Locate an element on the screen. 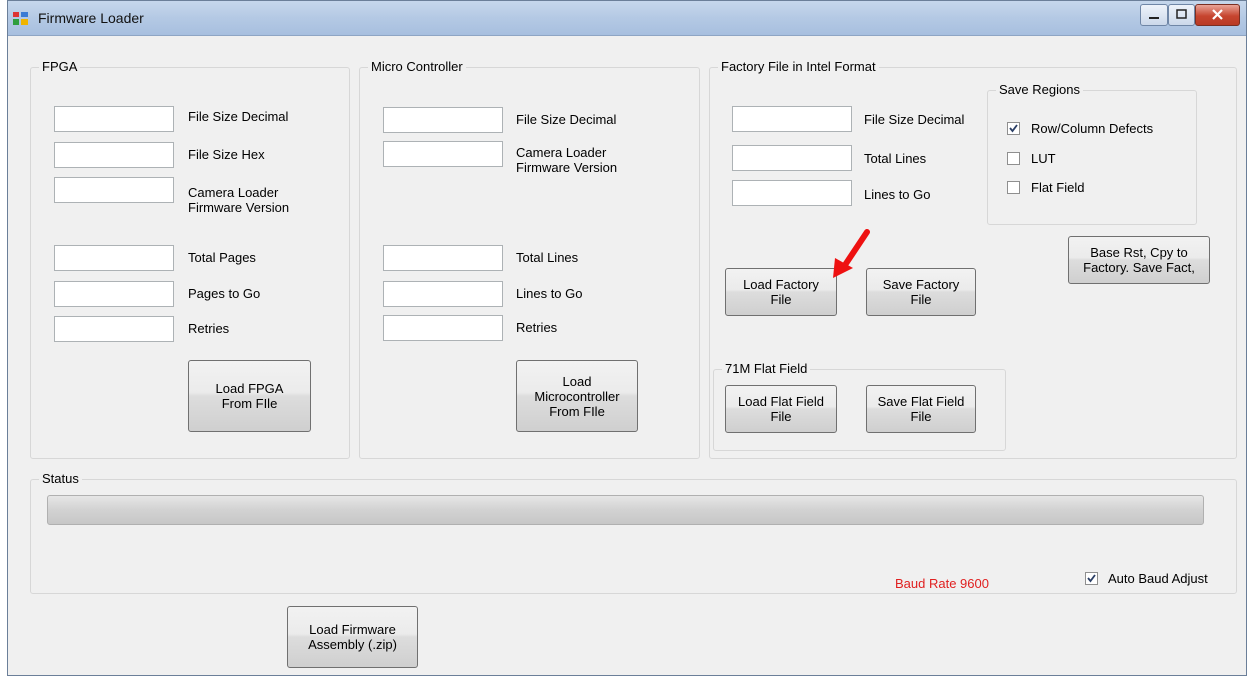 This screenshot has height=678, width=1250. close-button is located at coordinates (1217, 15).